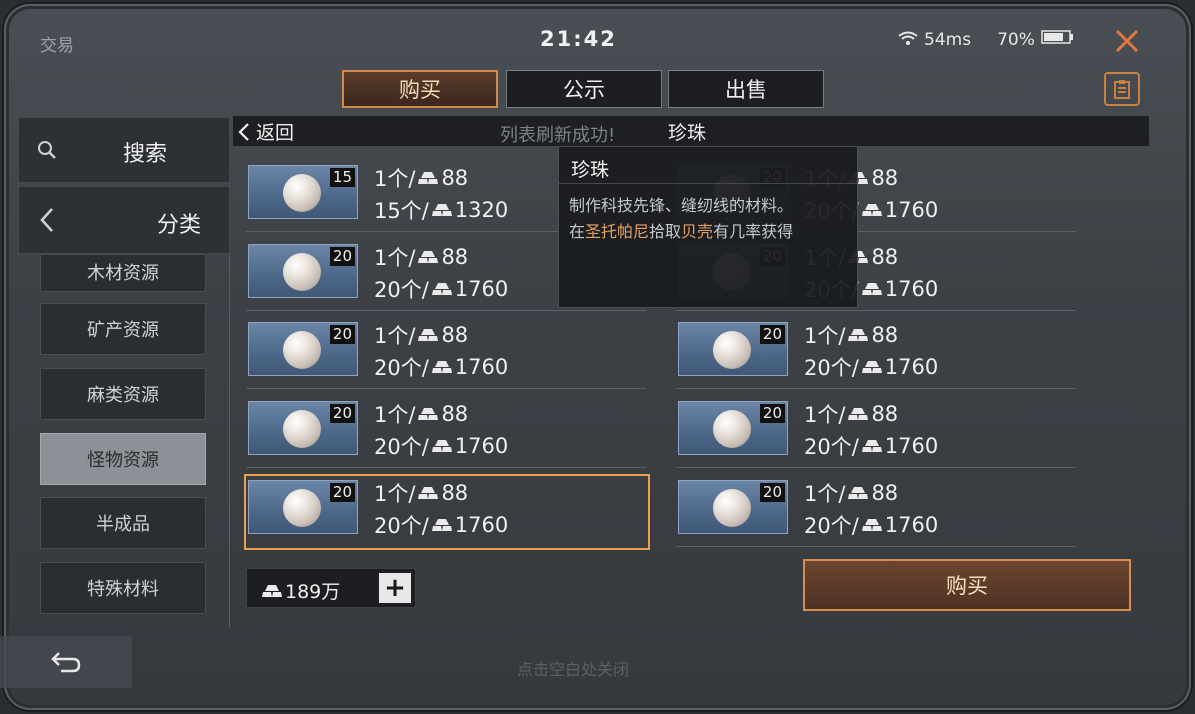 The image size is (1195, 714). I want to click on tab-buy: 购买, so click(420, 89).